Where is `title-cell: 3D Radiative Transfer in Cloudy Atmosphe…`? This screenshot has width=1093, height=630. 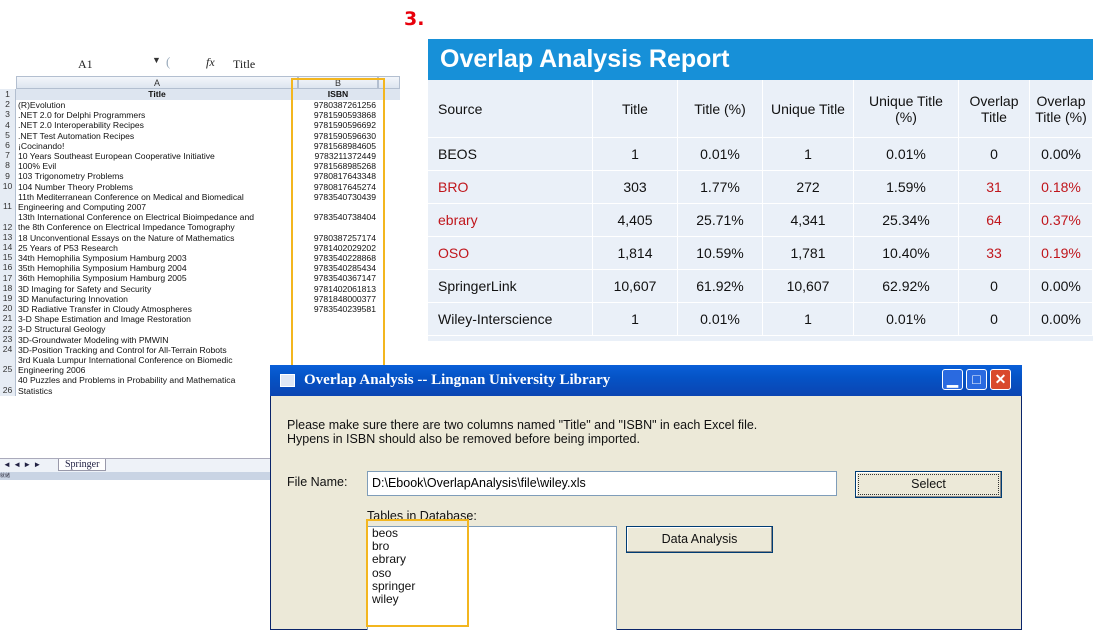
title-cell: 3D Radiative Transfer in Cloudy Atmosphe… is located at coordinates (157, 309).